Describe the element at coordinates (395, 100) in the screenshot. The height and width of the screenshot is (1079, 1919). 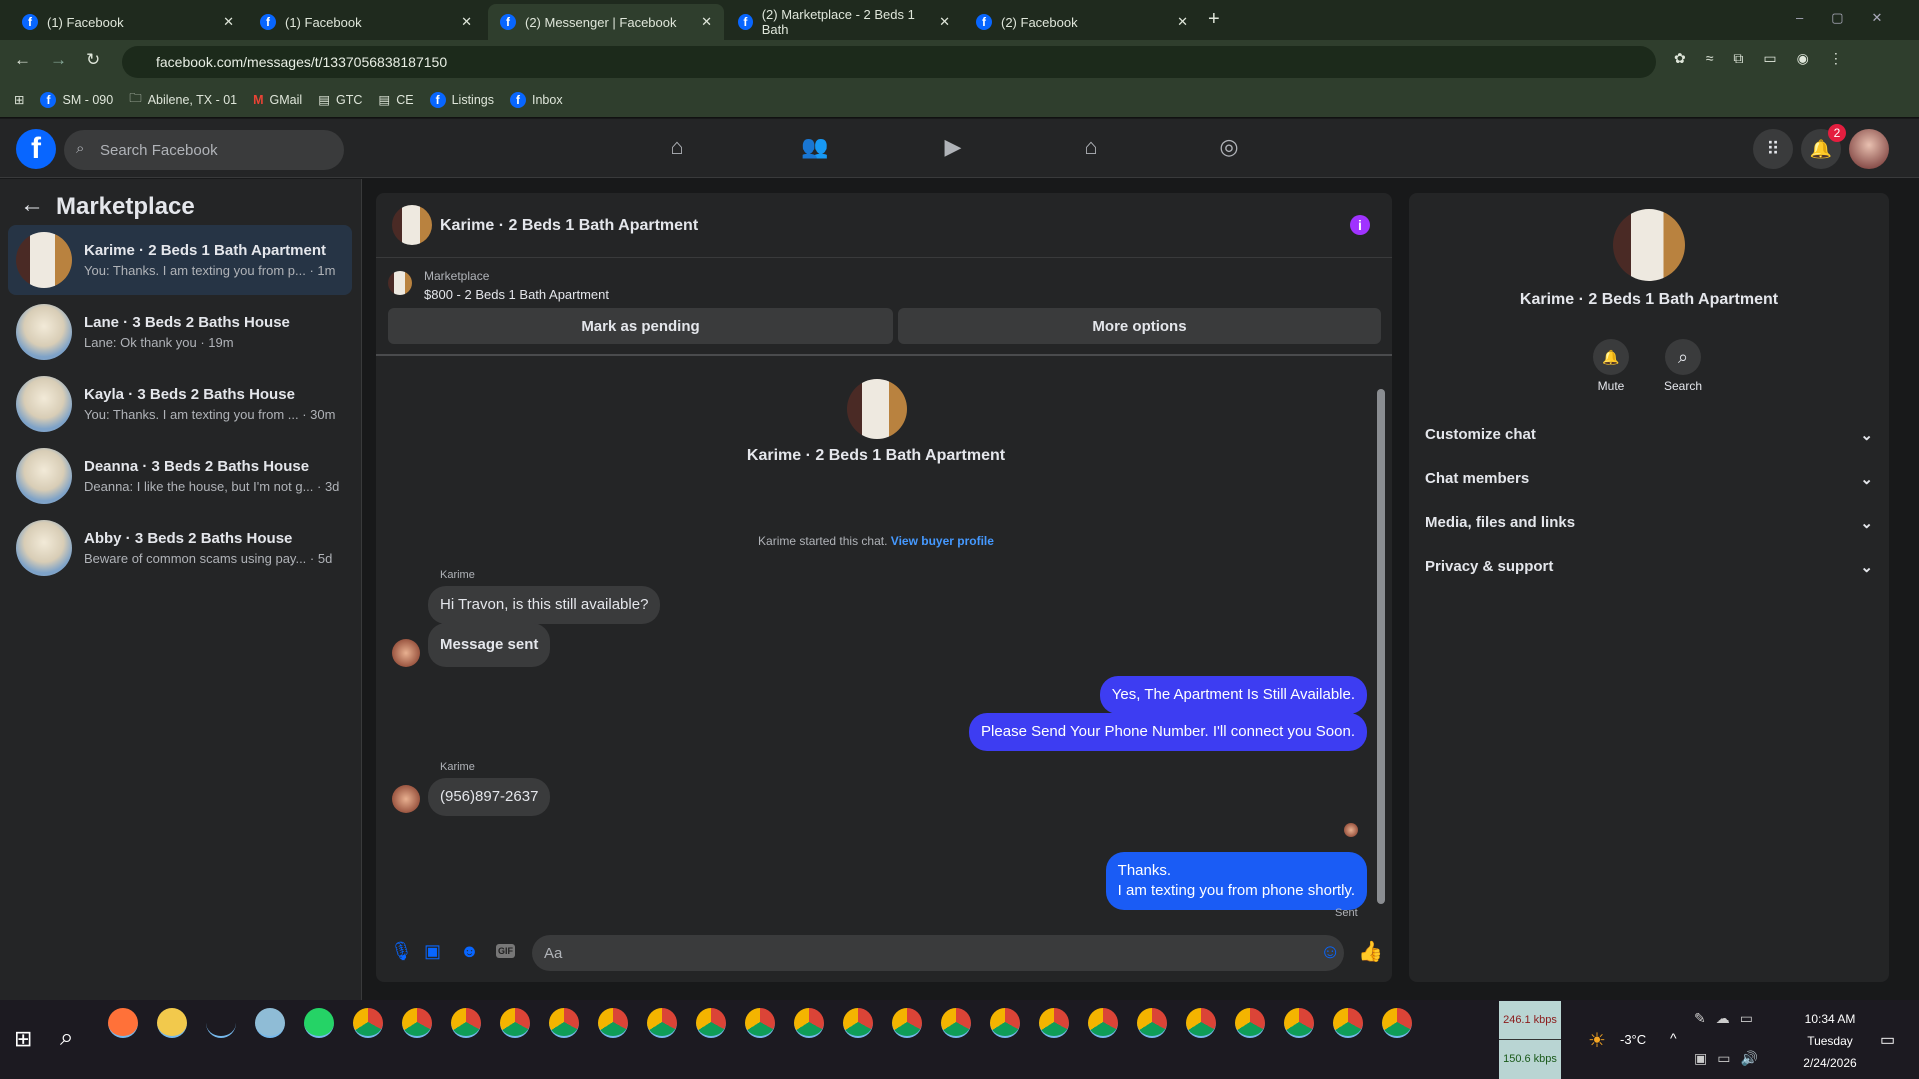
I see `bookmark: ▤ CE` at that location.